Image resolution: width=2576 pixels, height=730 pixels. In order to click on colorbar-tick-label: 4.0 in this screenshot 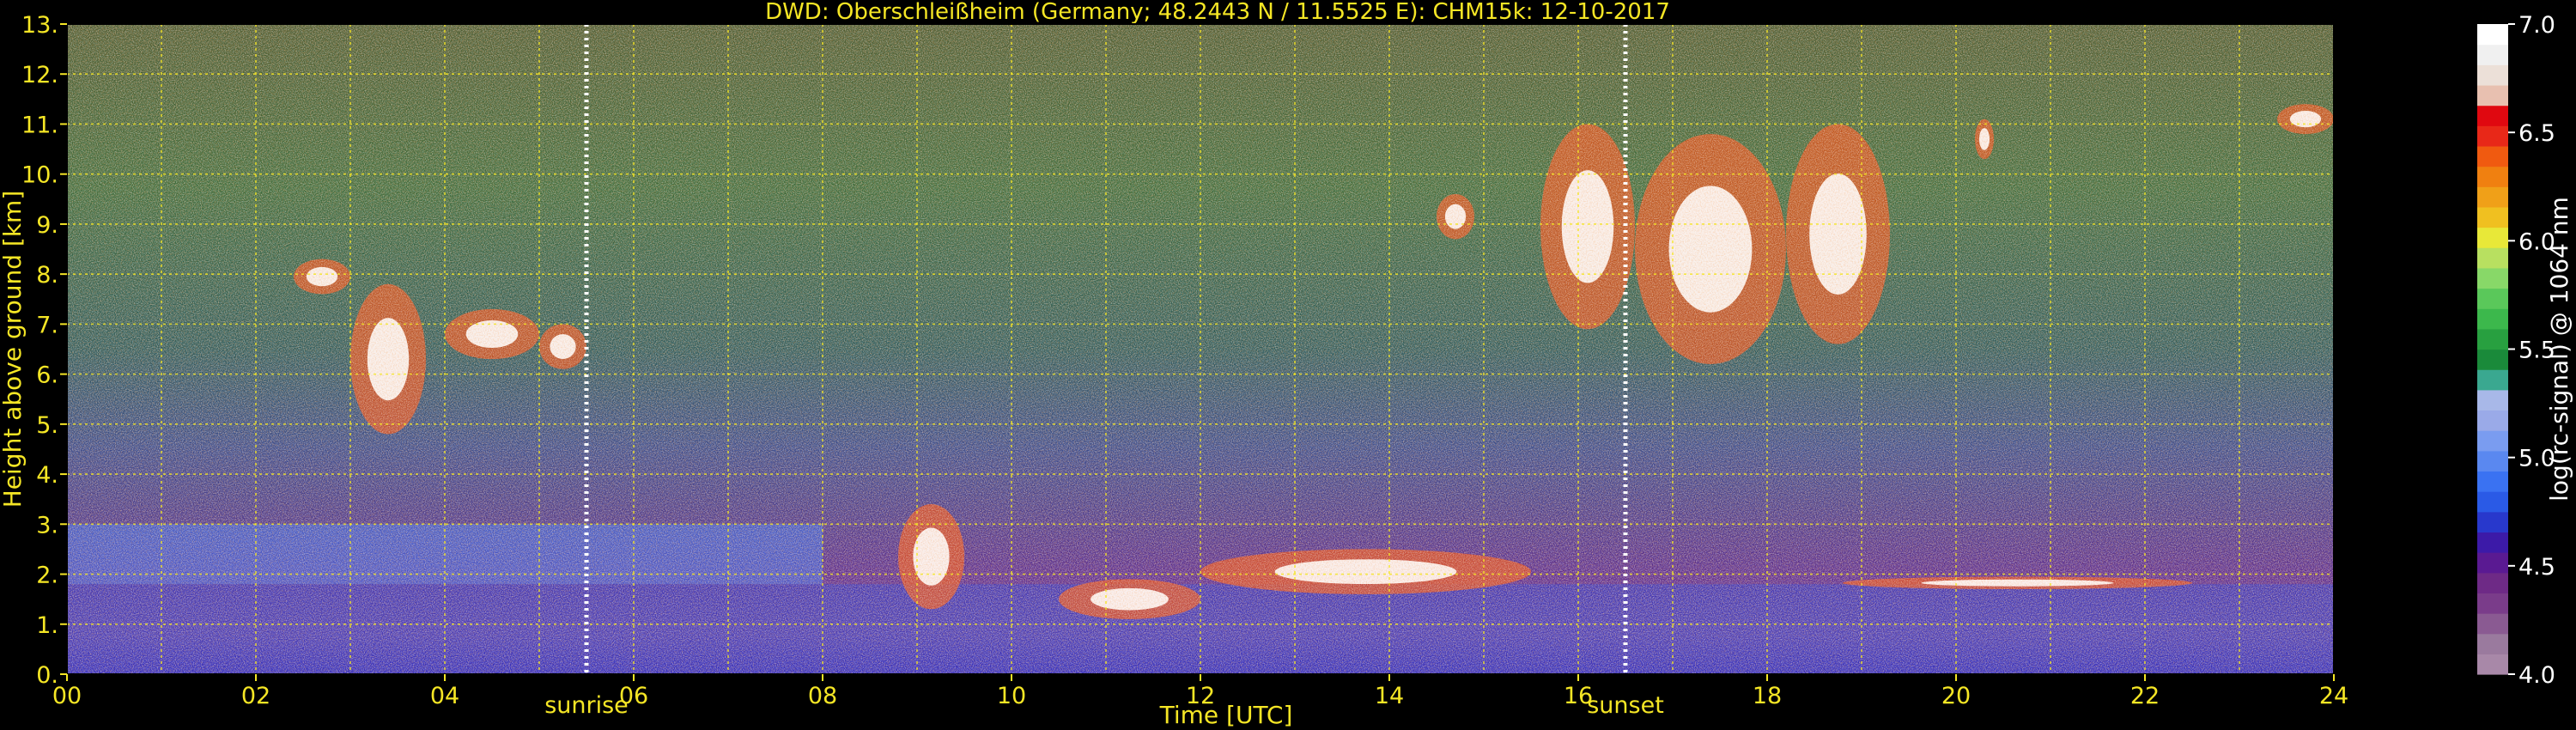, I will do `click(2536, 675)`.